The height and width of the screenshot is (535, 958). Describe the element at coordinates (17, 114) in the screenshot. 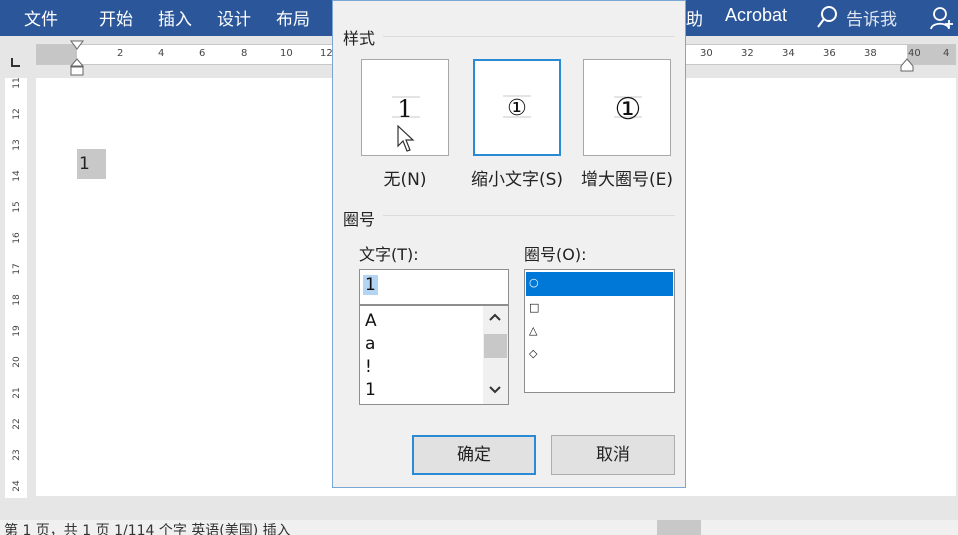

I see `vruler-tick: 12` at that location.